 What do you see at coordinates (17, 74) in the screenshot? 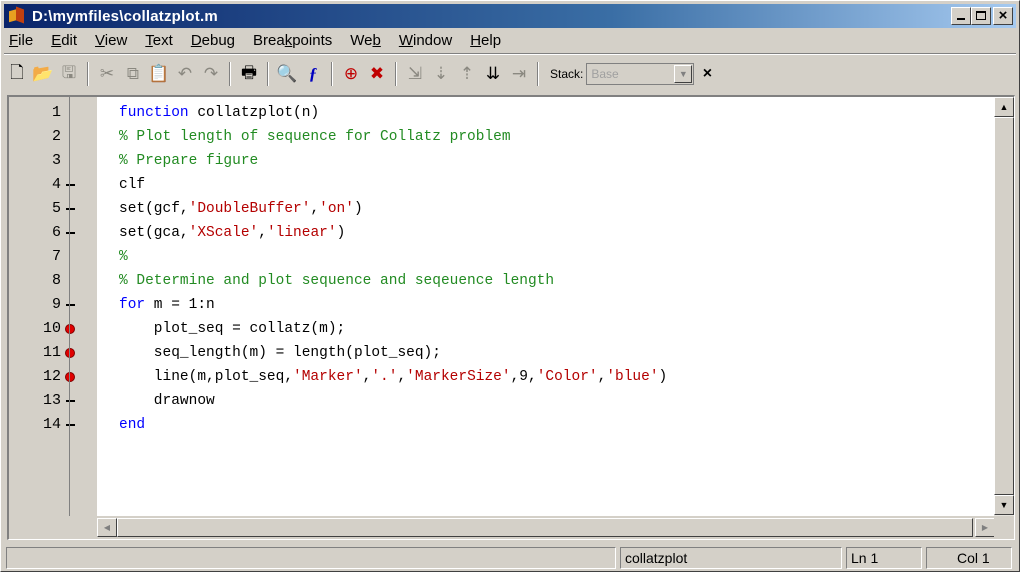
I see `new-file-icon: 🗋` at bounding box center [17, 74].